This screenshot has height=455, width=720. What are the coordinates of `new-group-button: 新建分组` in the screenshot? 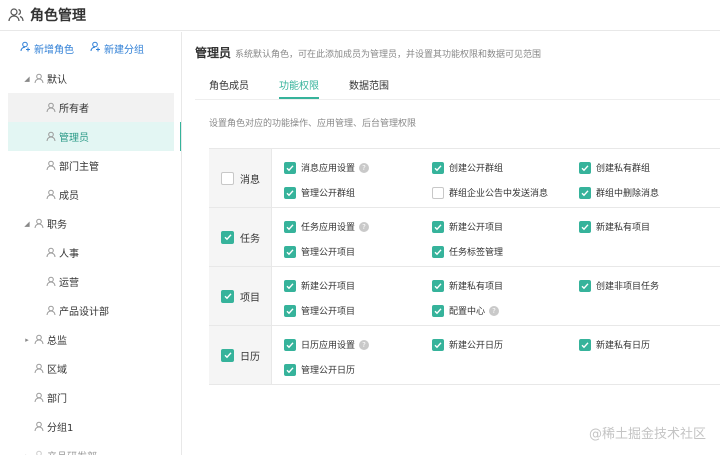 It's located at (117, 48).